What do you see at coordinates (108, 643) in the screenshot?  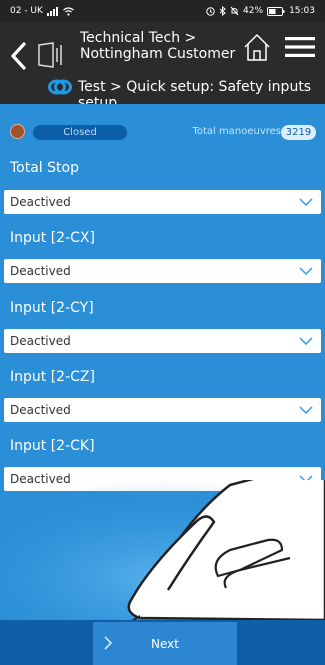 I see `chevron-right-icon` at bounding box center [108, 643].